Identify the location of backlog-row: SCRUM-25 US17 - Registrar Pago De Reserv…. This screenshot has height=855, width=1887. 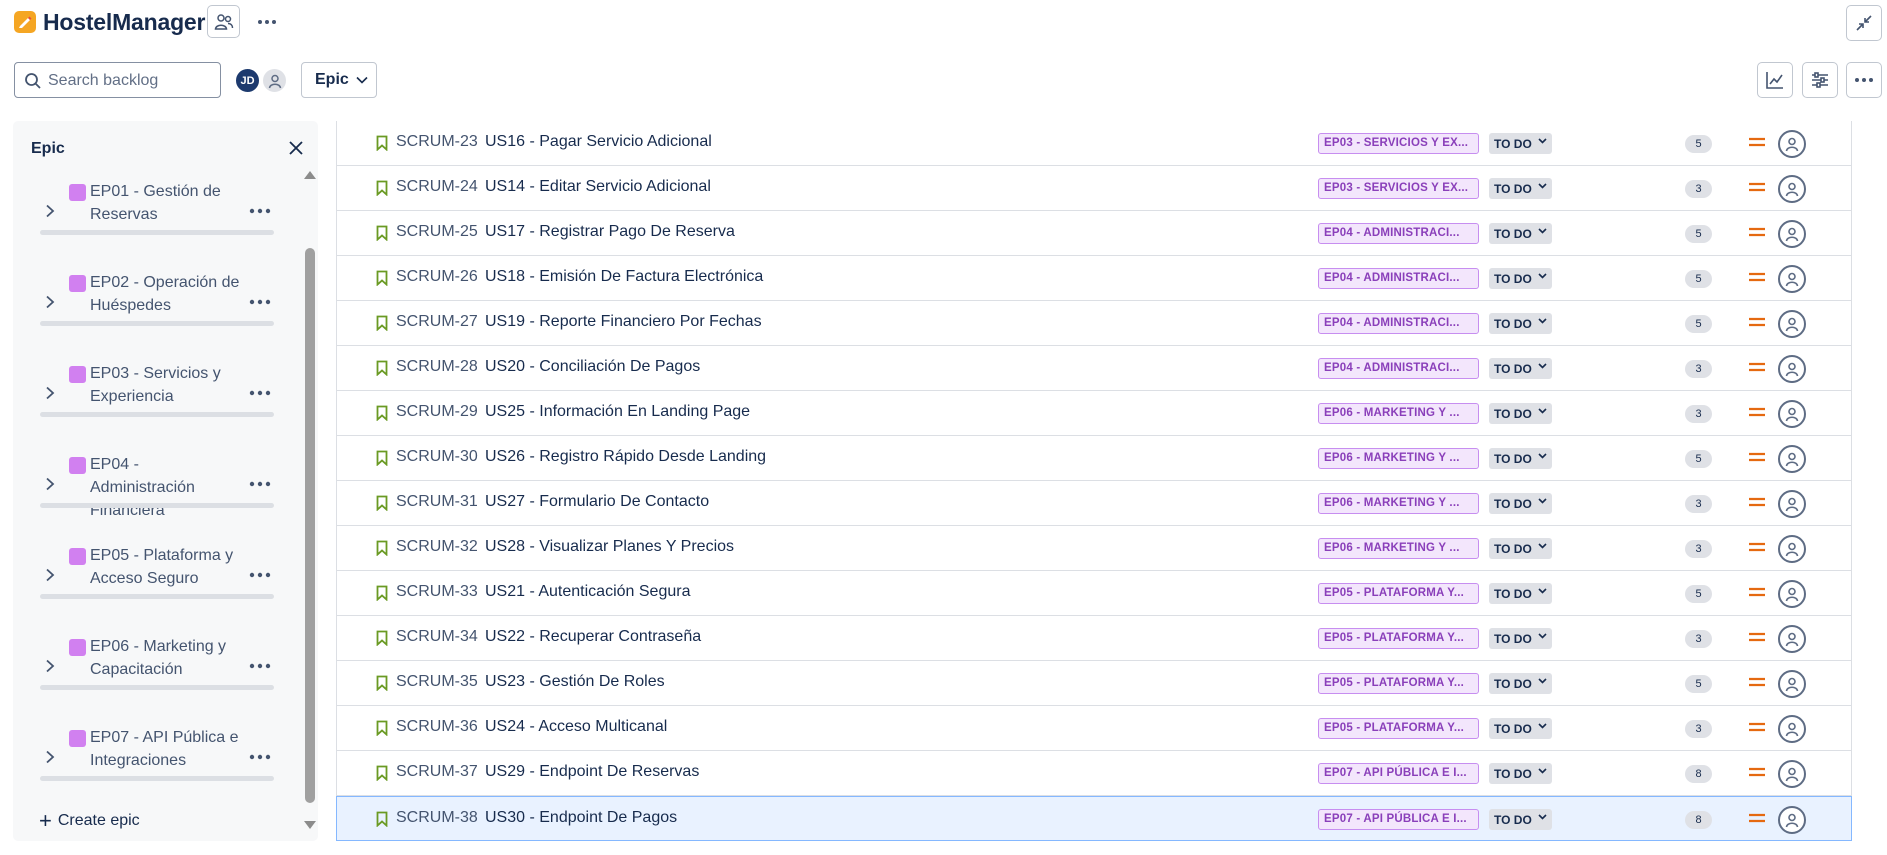
(1094, 233).